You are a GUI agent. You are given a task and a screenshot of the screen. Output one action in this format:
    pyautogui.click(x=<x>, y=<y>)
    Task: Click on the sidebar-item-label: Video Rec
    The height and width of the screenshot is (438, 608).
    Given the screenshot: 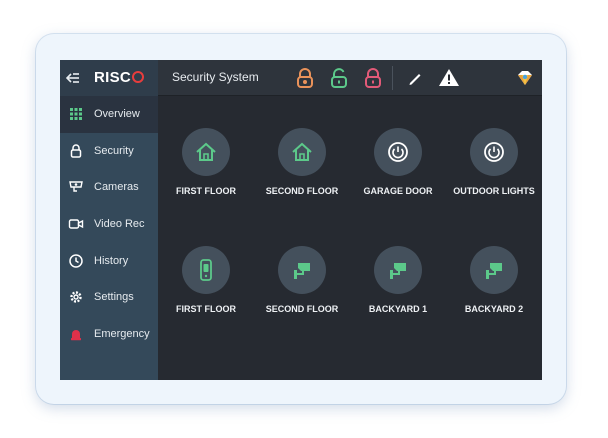 What is the action you would take?
    pyautogui.click(x=119, y=224)
    